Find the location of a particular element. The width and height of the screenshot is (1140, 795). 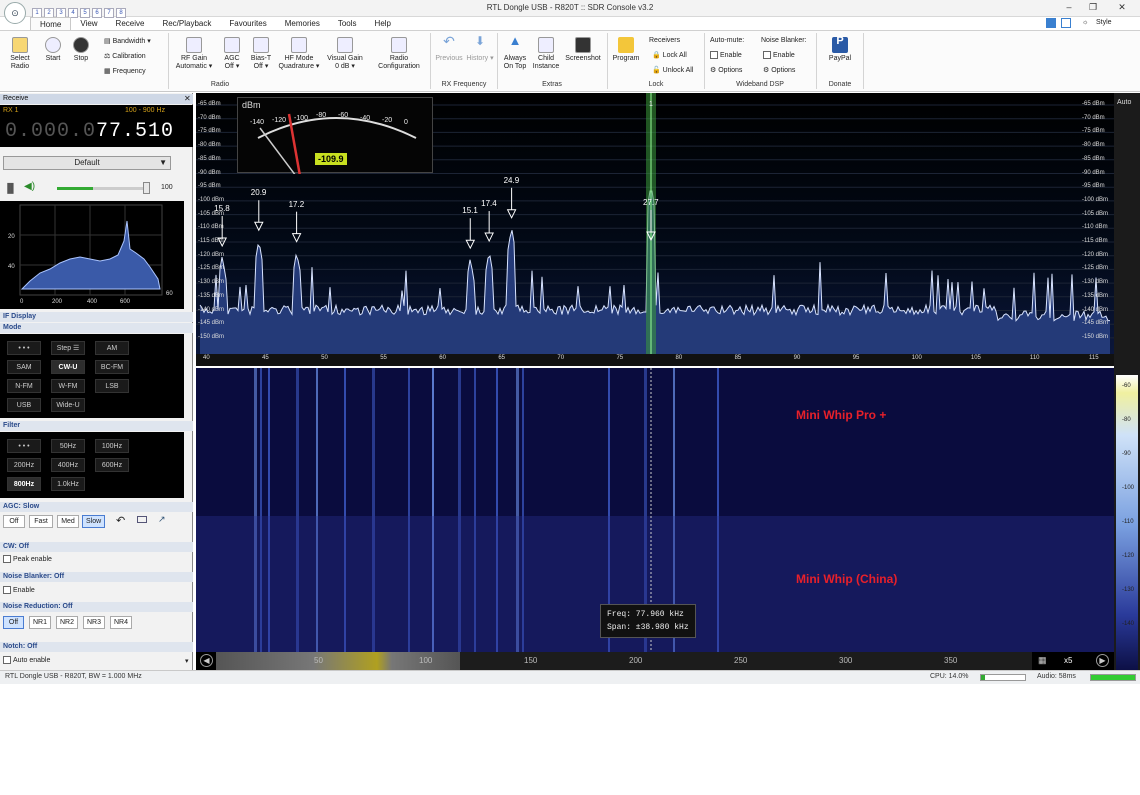

agc-fast-button: Fast is located at coordinates (41, 521).